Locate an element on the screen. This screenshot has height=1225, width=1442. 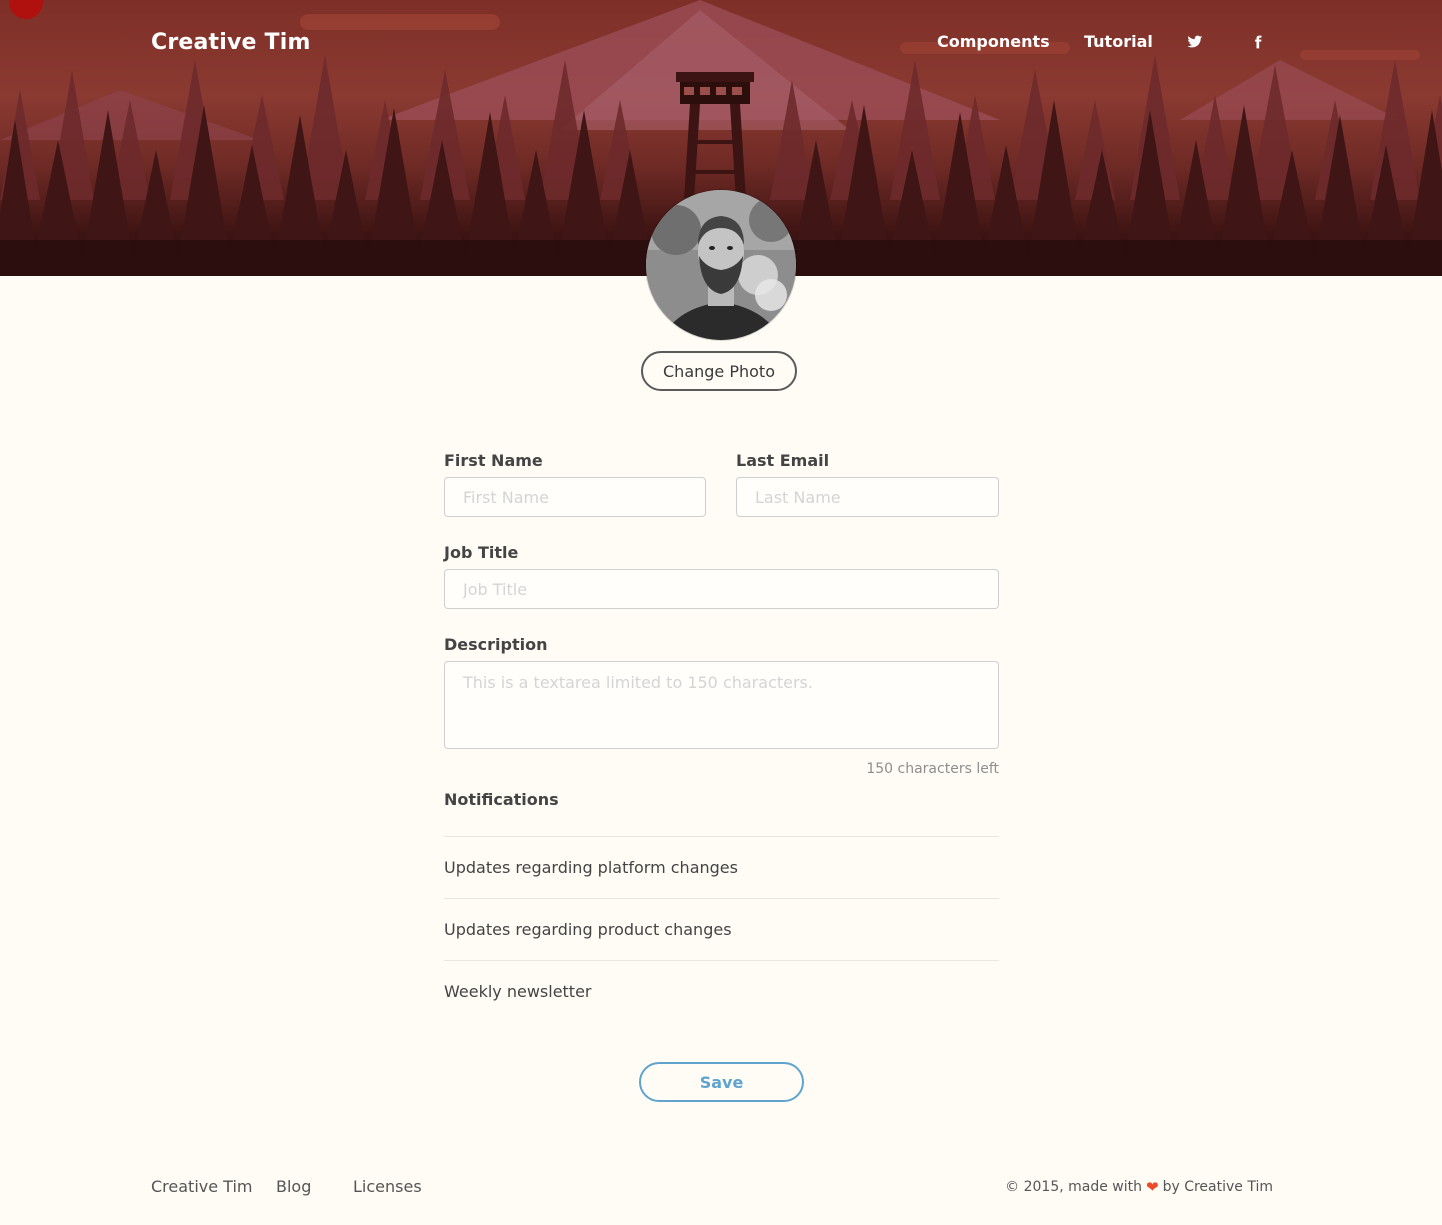
top-navigation: Components Tutorial is located at coordinates (721, 43).